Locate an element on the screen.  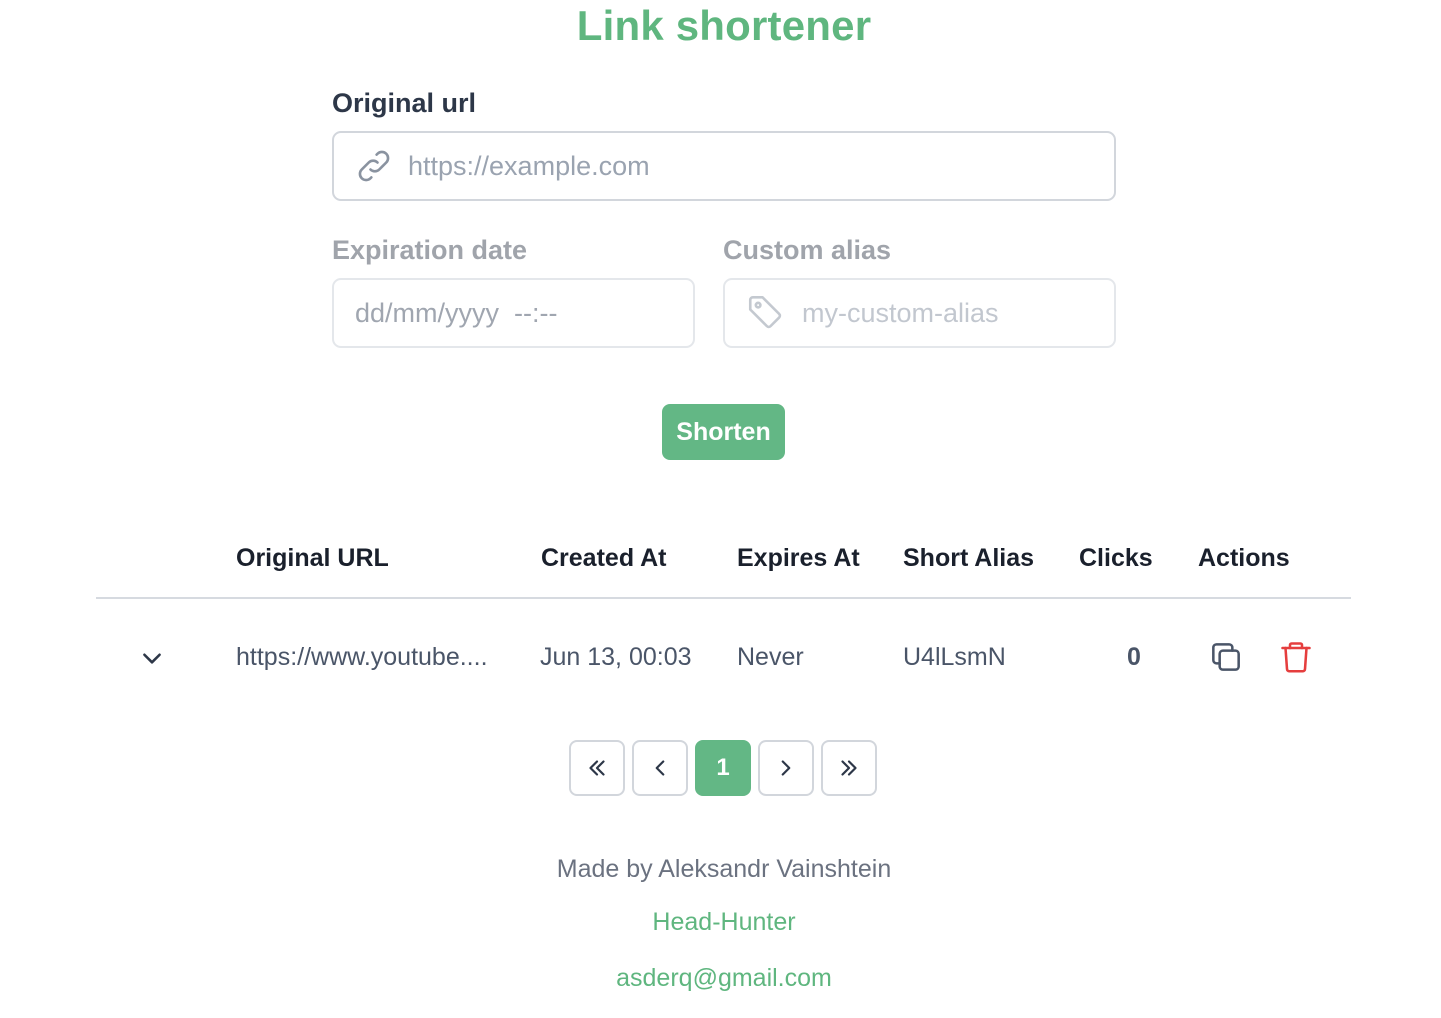
footer-link-headhunter: Head-Hunter is located at coordinates (720, 922).